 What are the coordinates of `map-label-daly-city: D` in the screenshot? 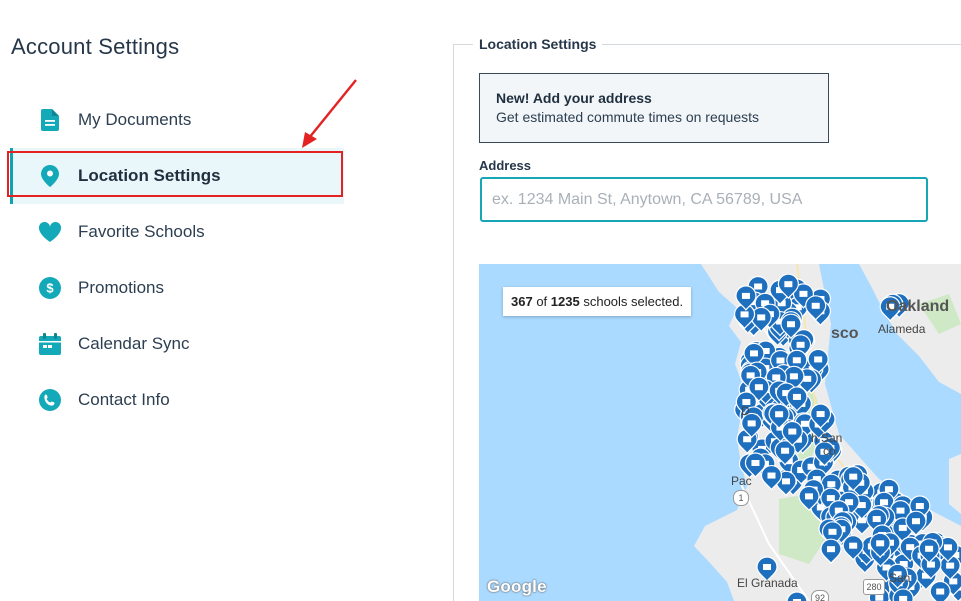 It's located at (745, 411).